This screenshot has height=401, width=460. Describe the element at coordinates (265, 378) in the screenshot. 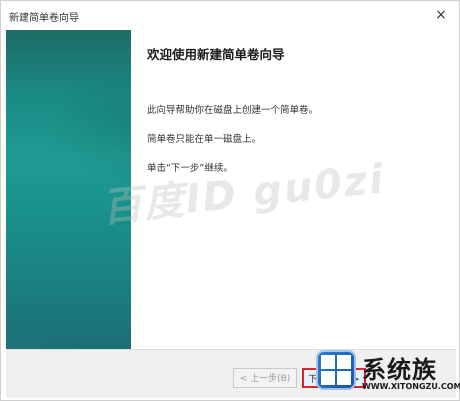

I see `back-button: < 上一步(B)` at that location.